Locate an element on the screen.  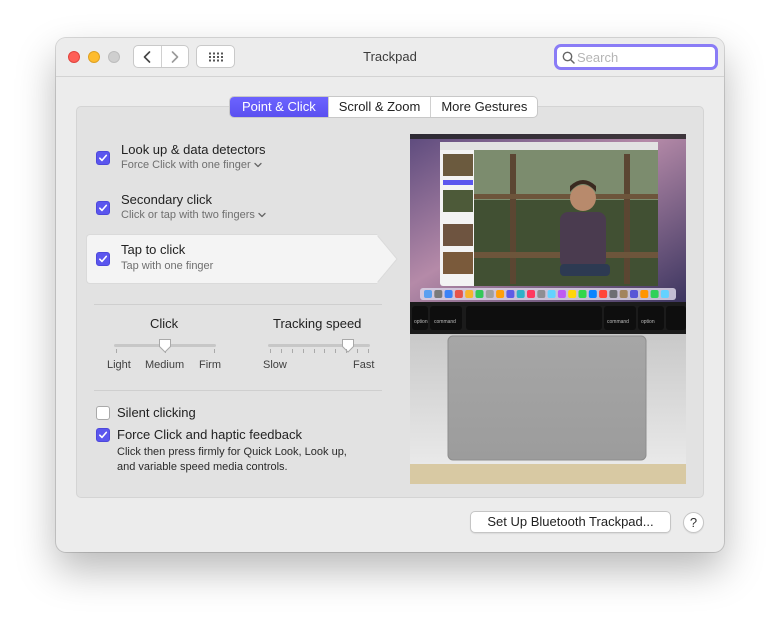
tap-to-click-checkbox is located at coordinates (103, 259).